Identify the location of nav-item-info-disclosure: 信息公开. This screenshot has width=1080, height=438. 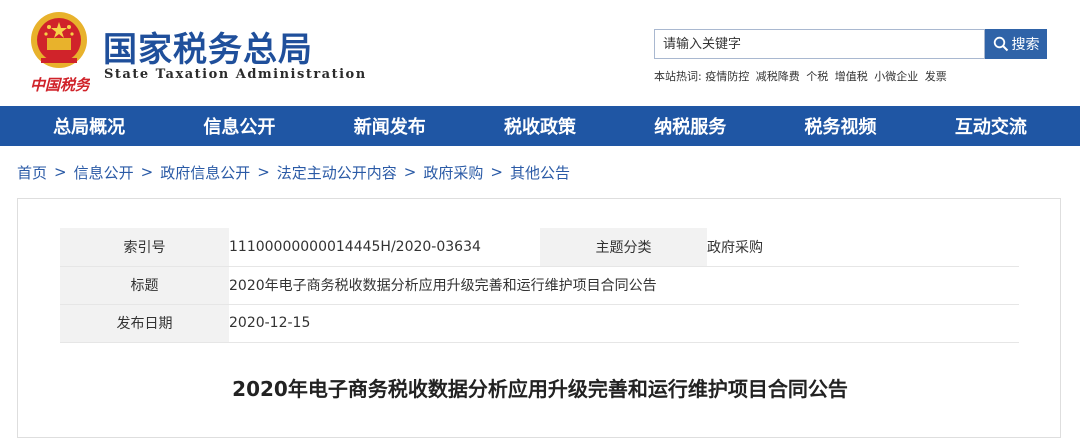
(239, 126).